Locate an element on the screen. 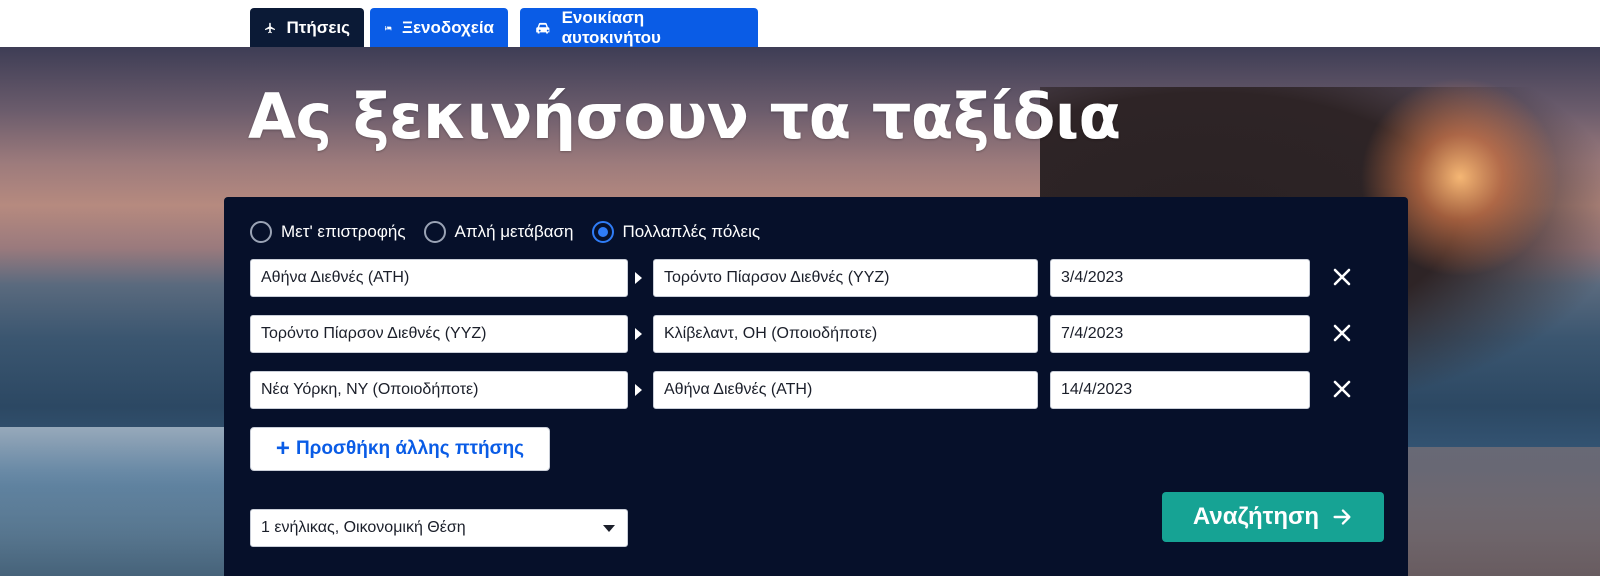  tab-car-rental: Ενοικίαση αυτοκινήτου is located at coordinates (639, 27).